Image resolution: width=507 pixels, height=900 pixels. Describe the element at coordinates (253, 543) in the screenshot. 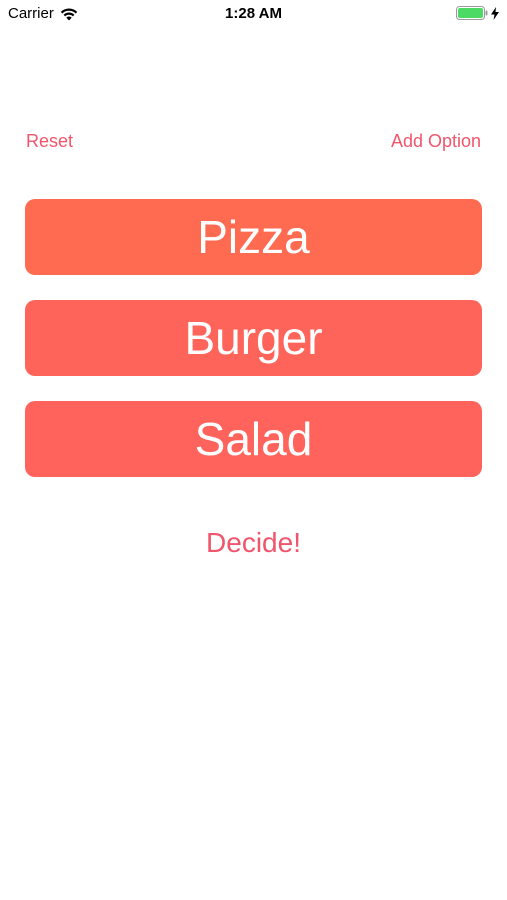

I see `decide-button: Decide!` at that location.